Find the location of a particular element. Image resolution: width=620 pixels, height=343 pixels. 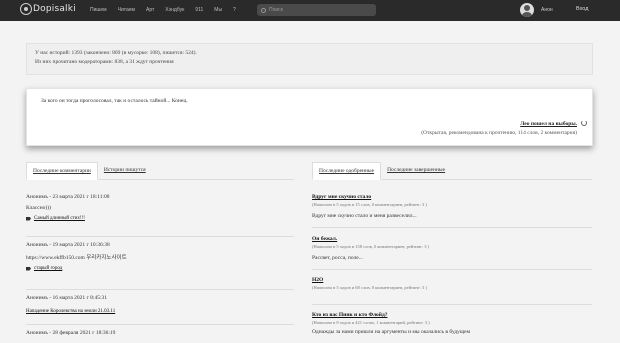

comment-meta: Анонимъ - 16 марта 2021 г 8:45:31 is located at coordinates (66, 298).